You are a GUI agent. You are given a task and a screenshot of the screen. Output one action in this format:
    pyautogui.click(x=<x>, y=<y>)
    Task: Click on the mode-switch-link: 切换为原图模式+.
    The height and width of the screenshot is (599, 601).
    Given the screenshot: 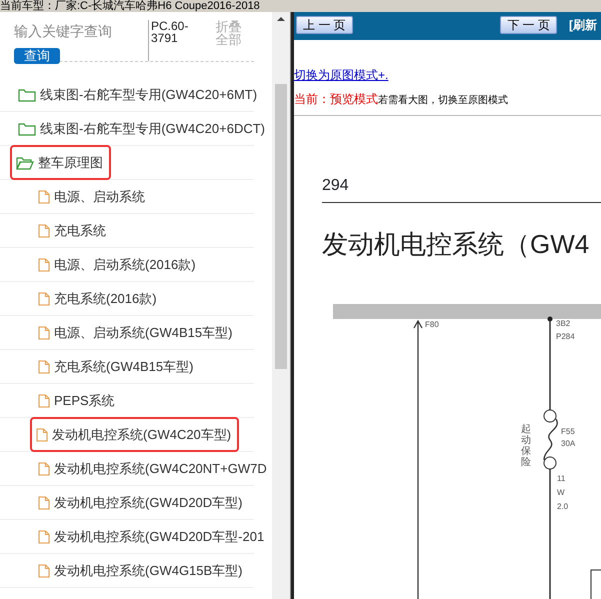 What is the action you would take?
    pyautogui.click(x=341, y=75)
    